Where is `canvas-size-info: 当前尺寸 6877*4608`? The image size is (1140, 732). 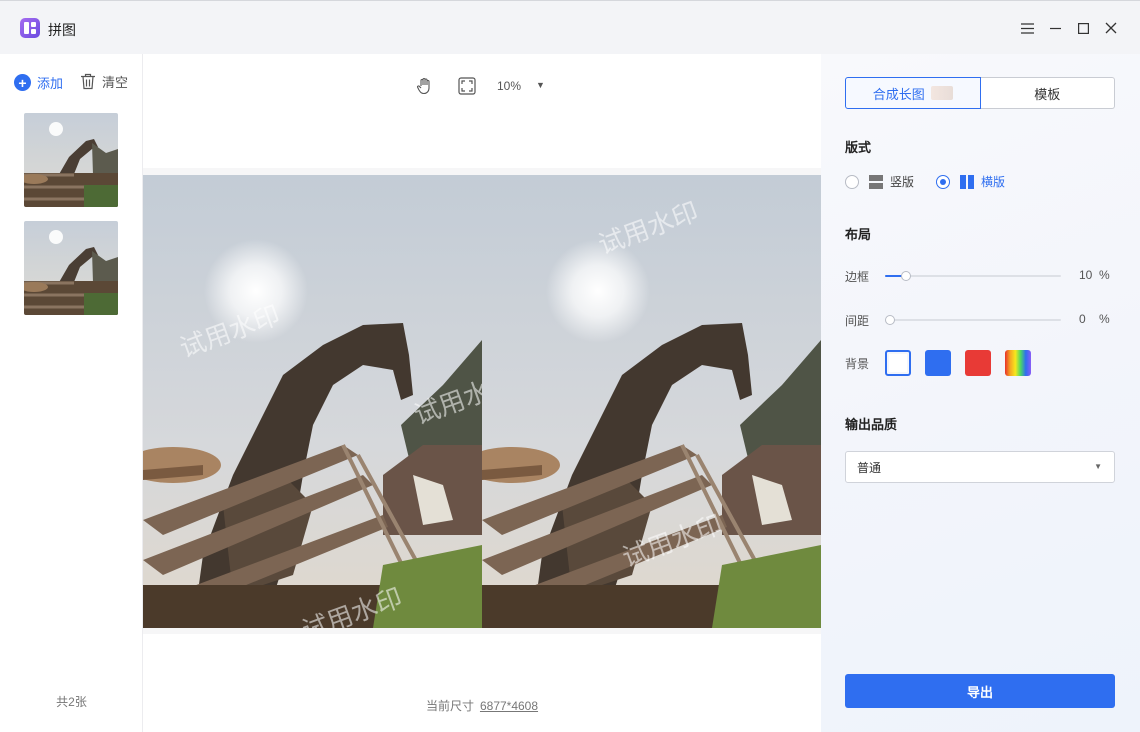 canvas-size-info: 当前尺寸 6877*4608 is located at coordinates (482, 705).